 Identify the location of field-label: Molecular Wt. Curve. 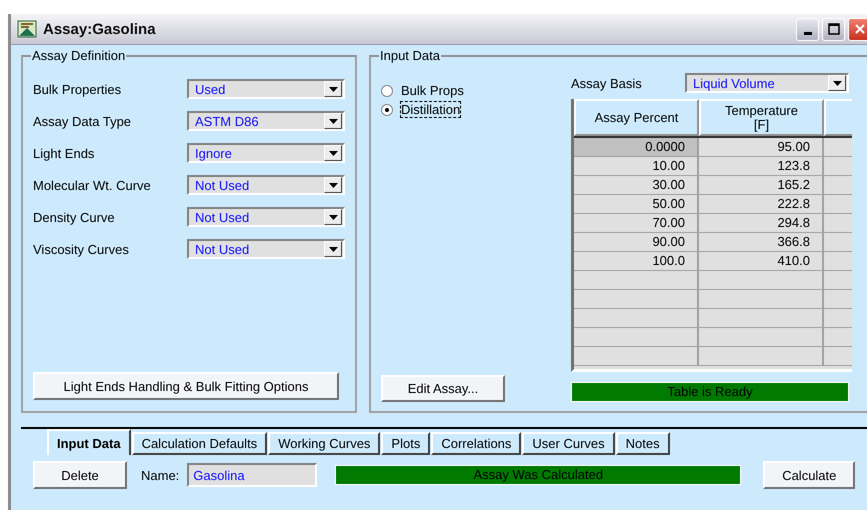
(92, 185).